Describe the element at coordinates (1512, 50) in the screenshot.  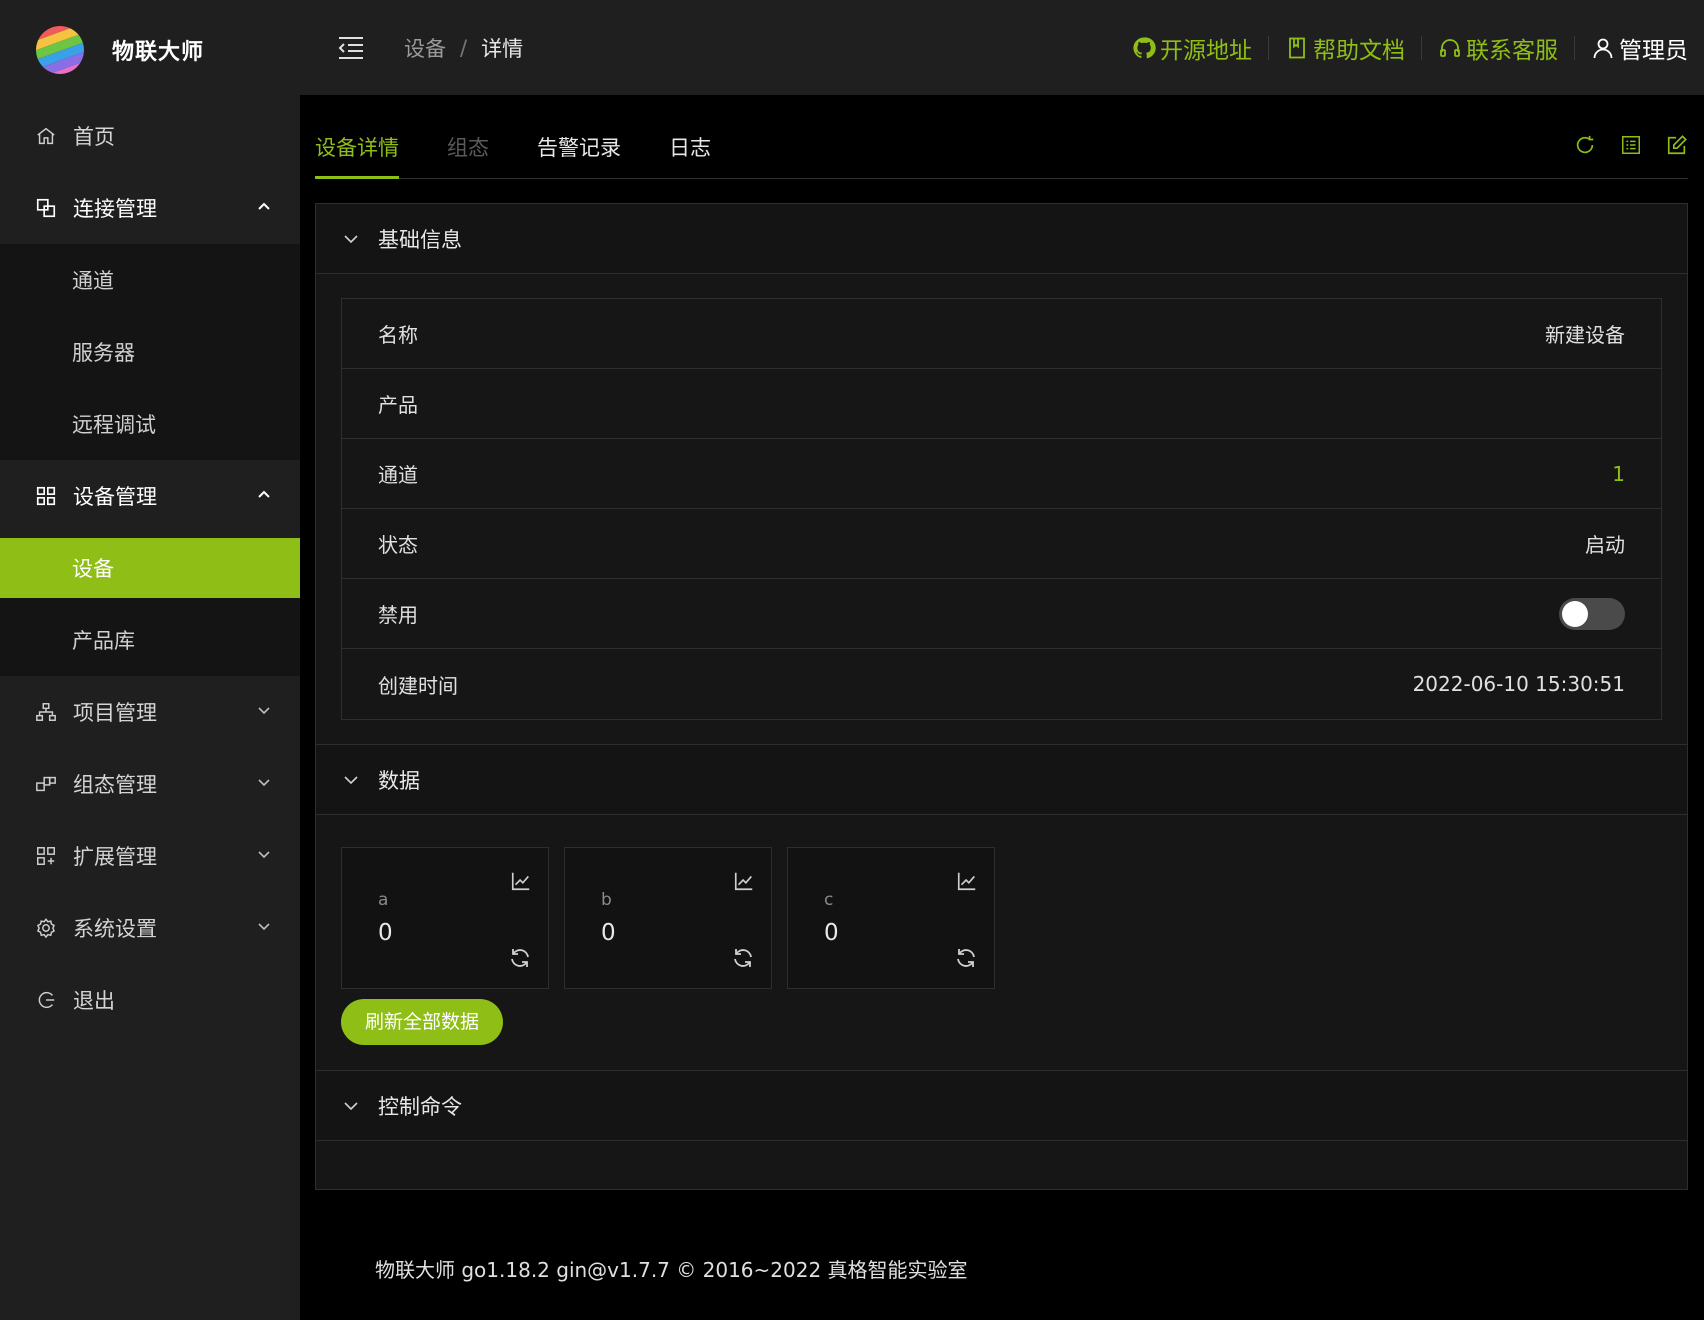
I see `contact-support-label: 联系客服` at that location.